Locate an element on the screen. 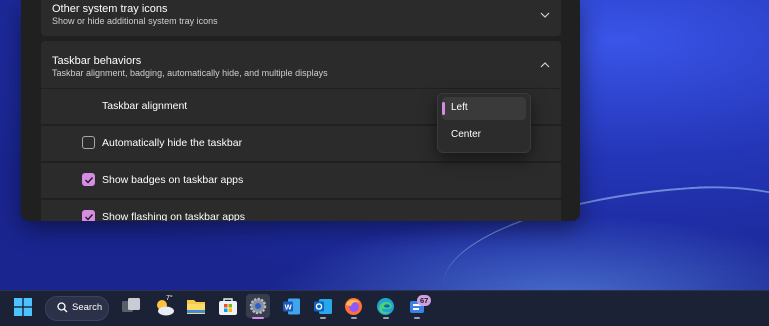 The height and width of the screenshot is (326, 769). show-flashing-label: Show flashing on taskbar apps is located at coordinates (174, 216).